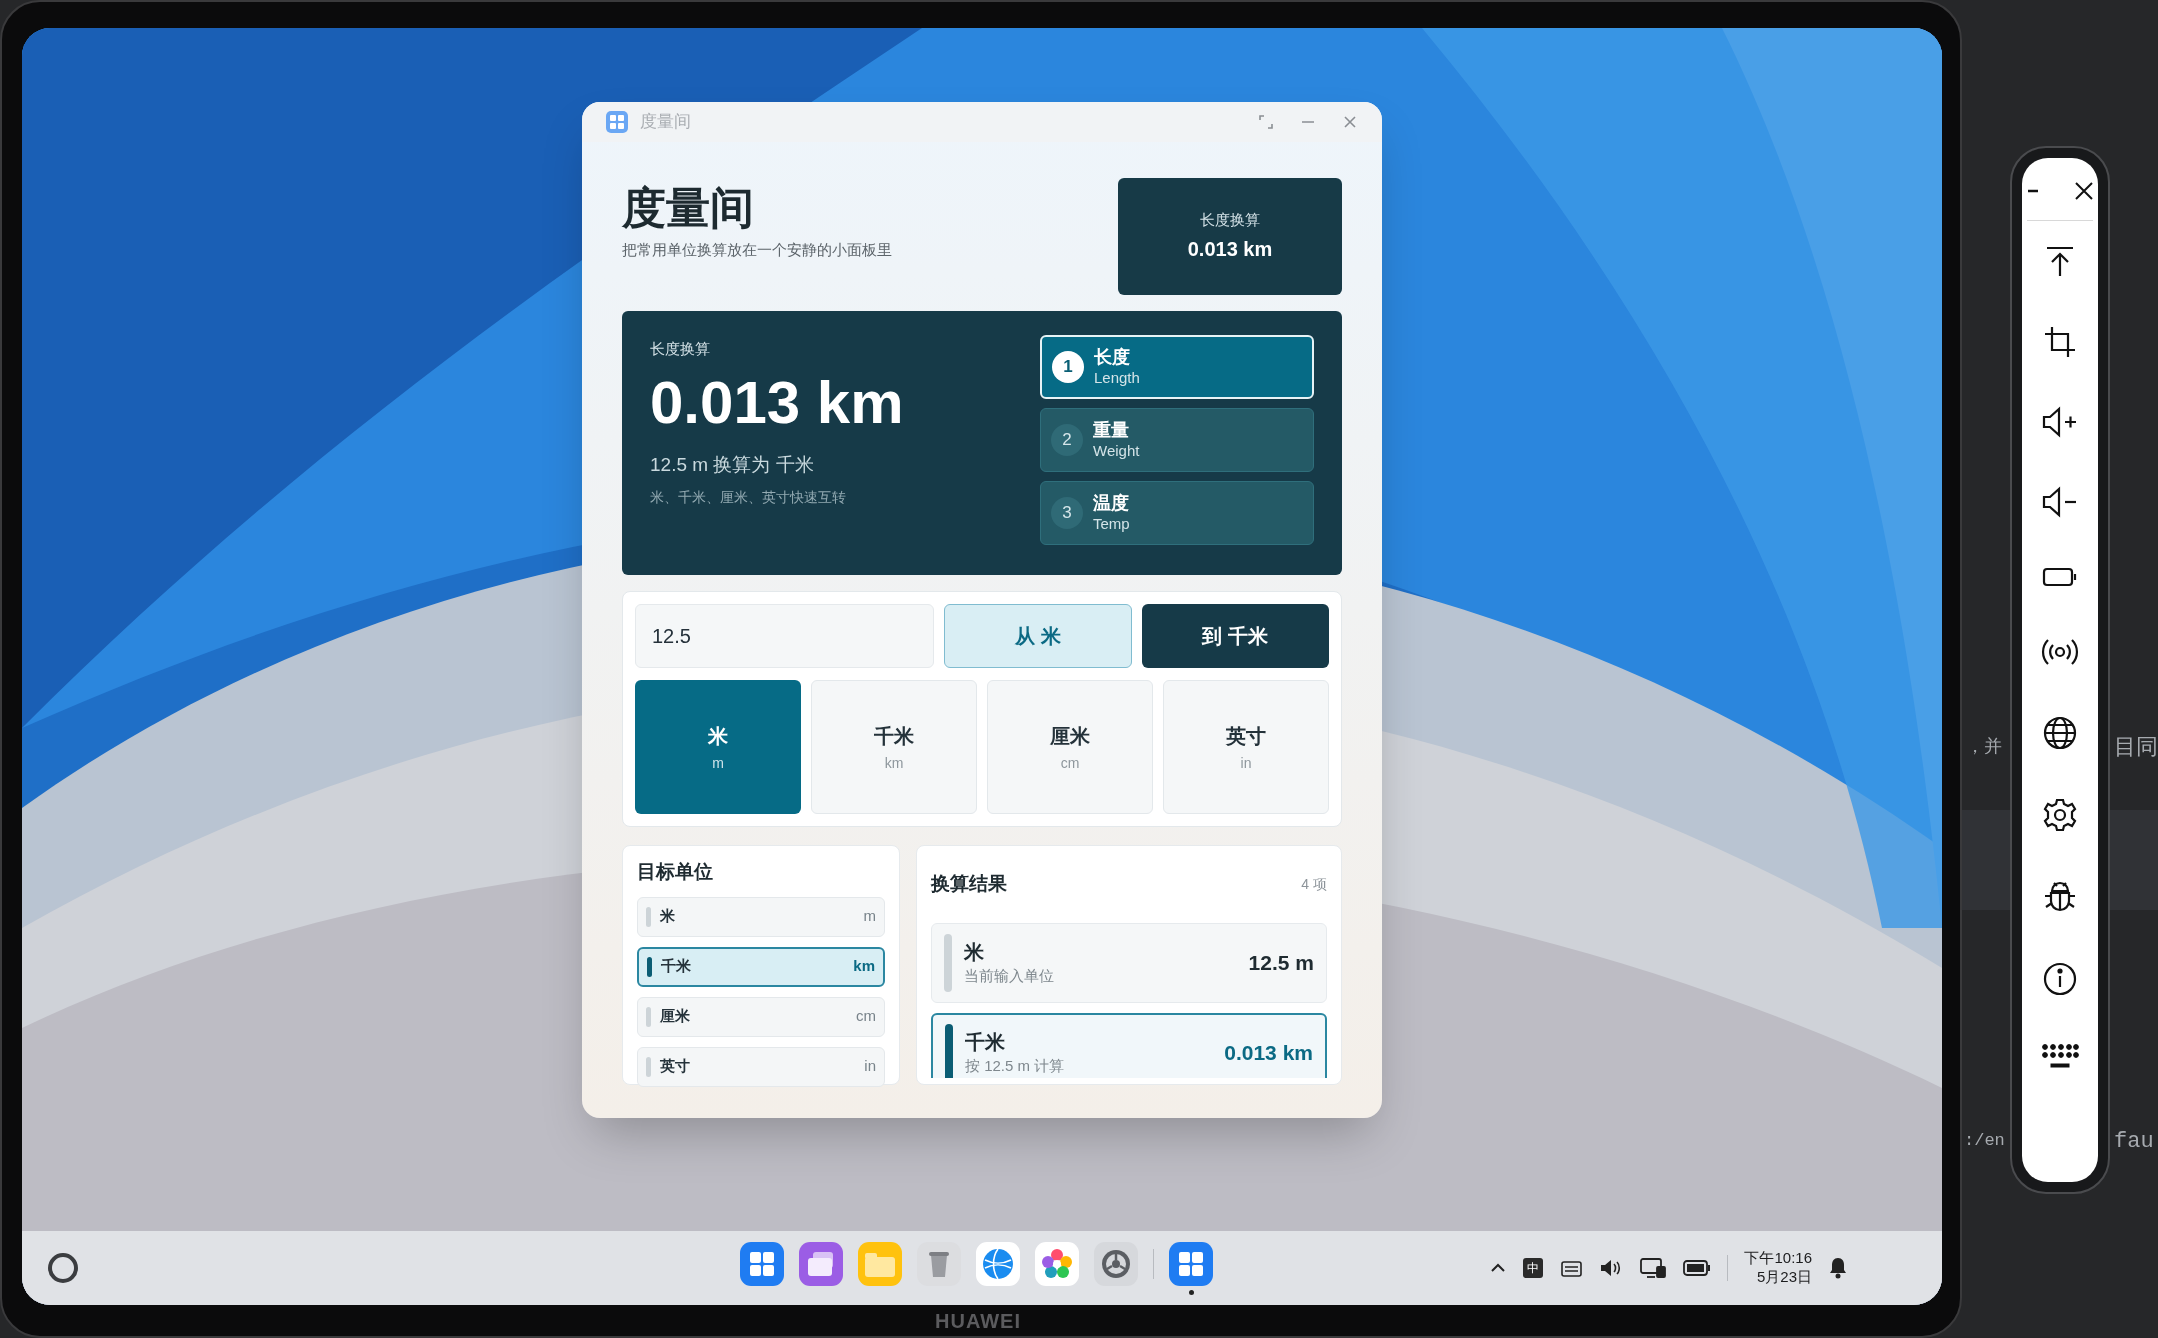  I want to click on to-unit-button: 到 千米, so click(1235, 636).